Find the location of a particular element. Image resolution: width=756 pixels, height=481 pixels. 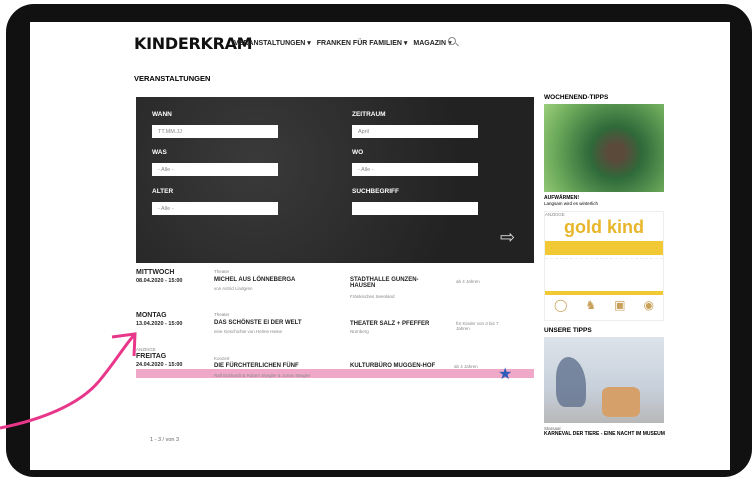

ad-banner: ANZEIGE gold kind ◯ ♞ ▣ ◉ is located at coordinates (604, 266).